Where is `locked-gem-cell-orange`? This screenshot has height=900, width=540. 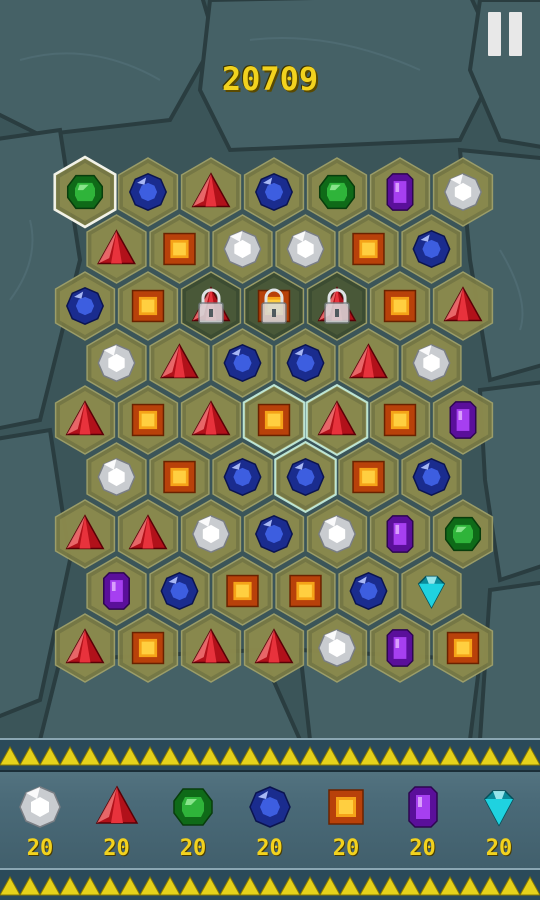
locked-gem-cell-orange is located at coordinates (274, 306).